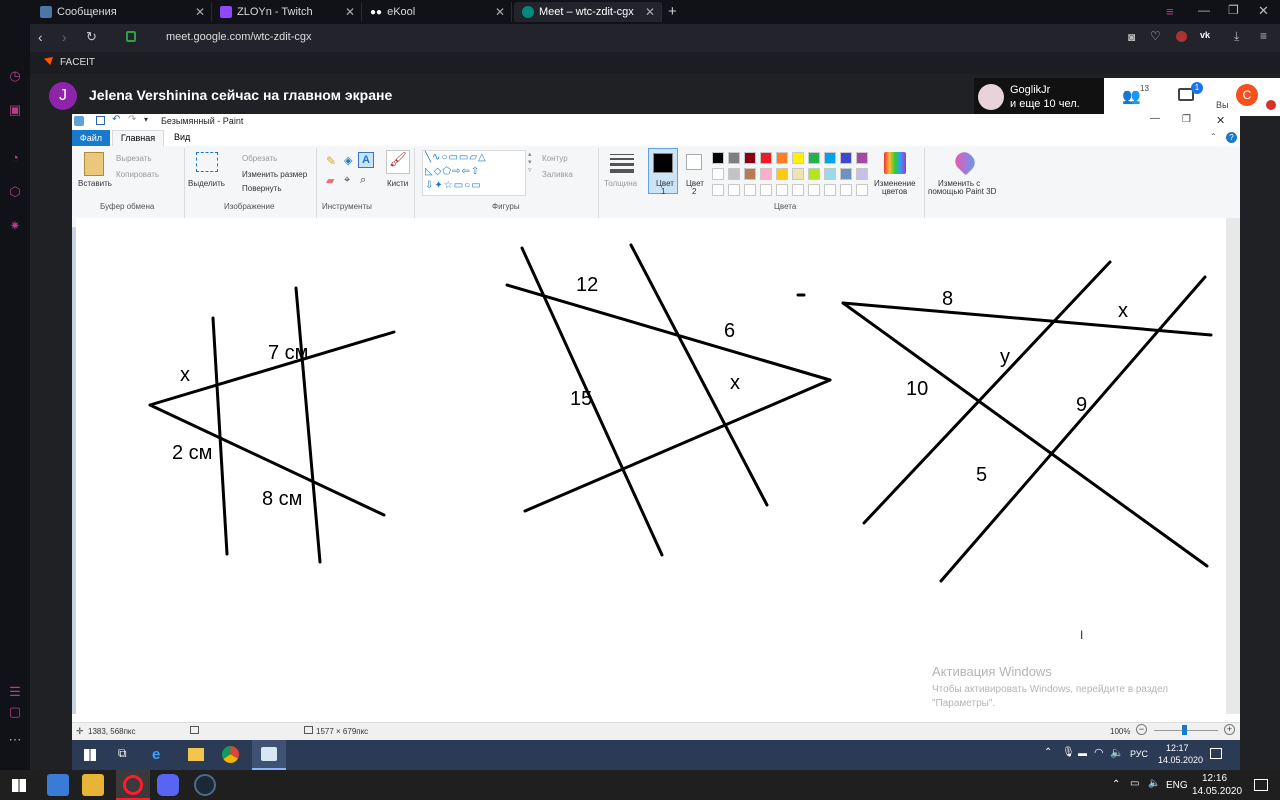 Image resolution: width=1280 pixels, height=800 pixels. Describe the element at coordinates (15, 226) in the screenshot. I see `settings-icon: ✷` at that location.